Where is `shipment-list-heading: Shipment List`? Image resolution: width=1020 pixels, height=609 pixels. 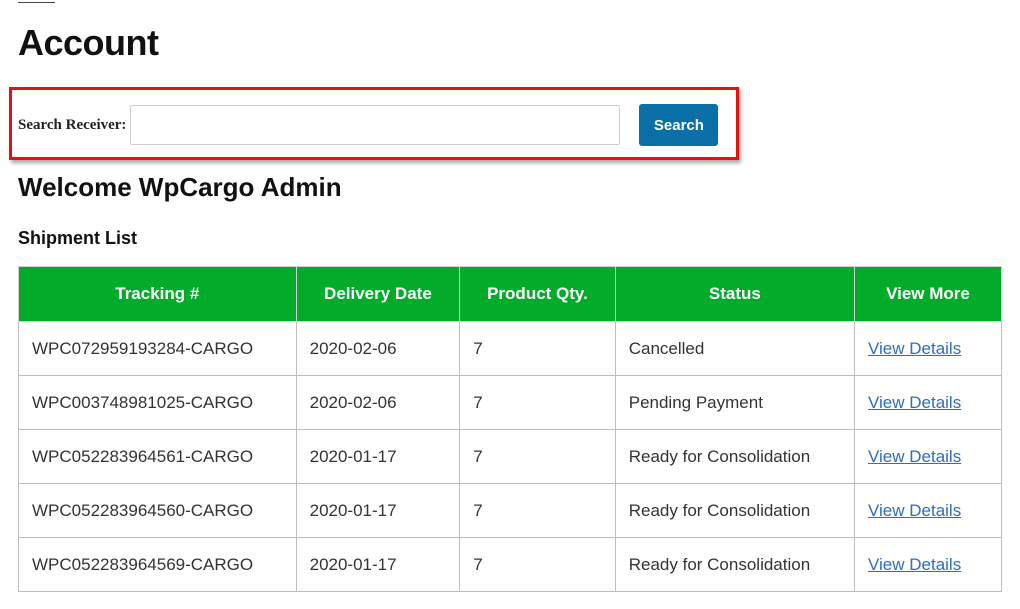
shipment-list-heading: Shipment List is located at coordinates (78, 238).